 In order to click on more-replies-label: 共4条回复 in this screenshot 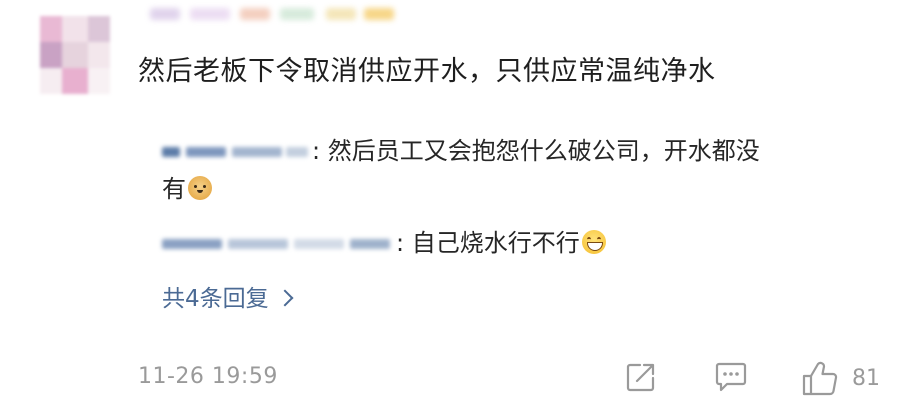, I will do `click(215, 299)`.